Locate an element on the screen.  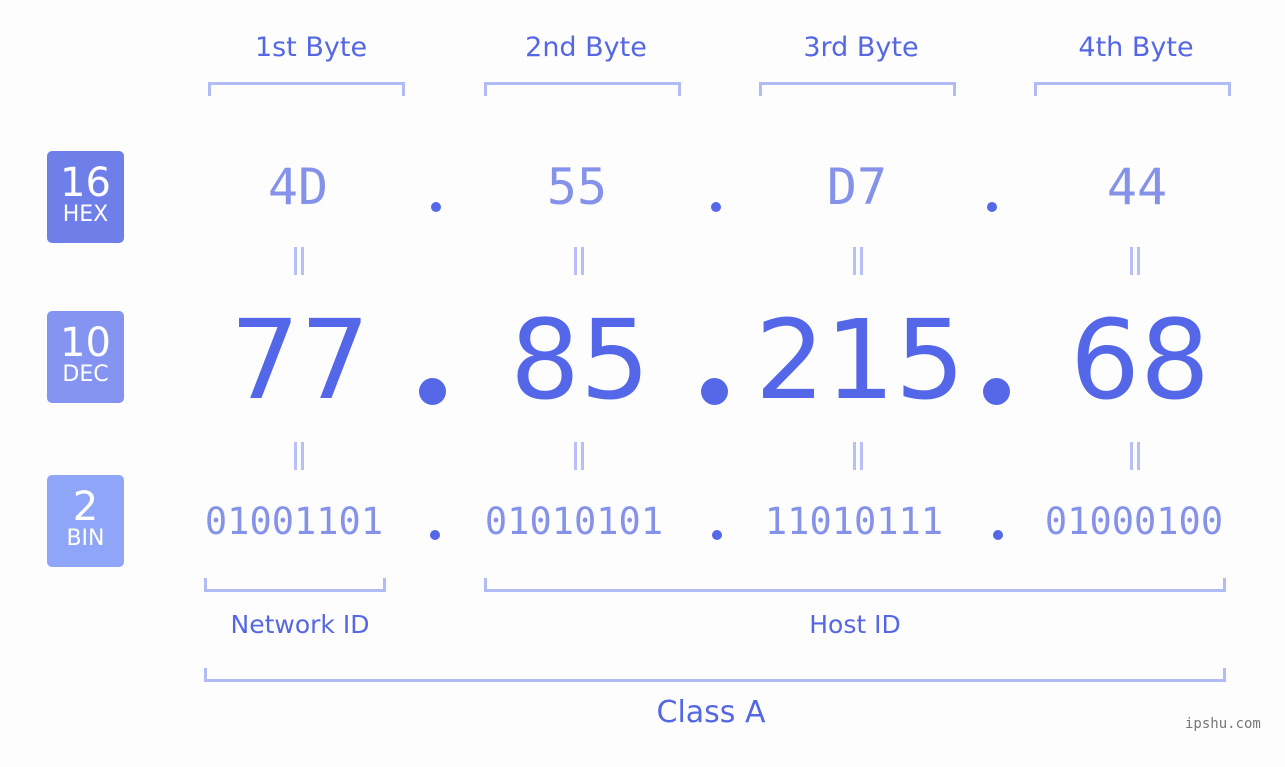
bin-value-4: 01000100 is located at coordinates (1134, 521).